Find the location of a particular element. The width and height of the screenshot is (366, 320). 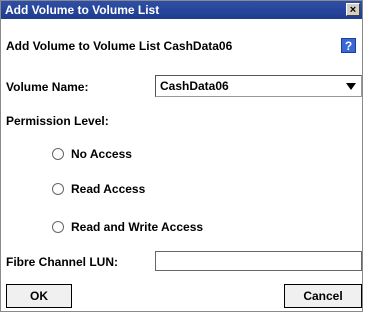

permission-level-label: Permission Level: is located at coordinates (57, 121).